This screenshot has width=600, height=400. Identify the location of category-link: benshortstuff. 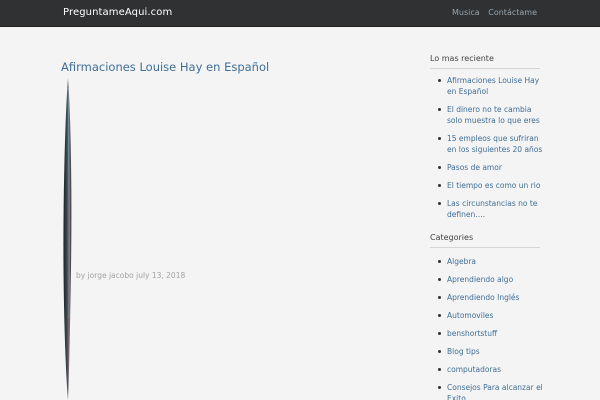
(472, 333).